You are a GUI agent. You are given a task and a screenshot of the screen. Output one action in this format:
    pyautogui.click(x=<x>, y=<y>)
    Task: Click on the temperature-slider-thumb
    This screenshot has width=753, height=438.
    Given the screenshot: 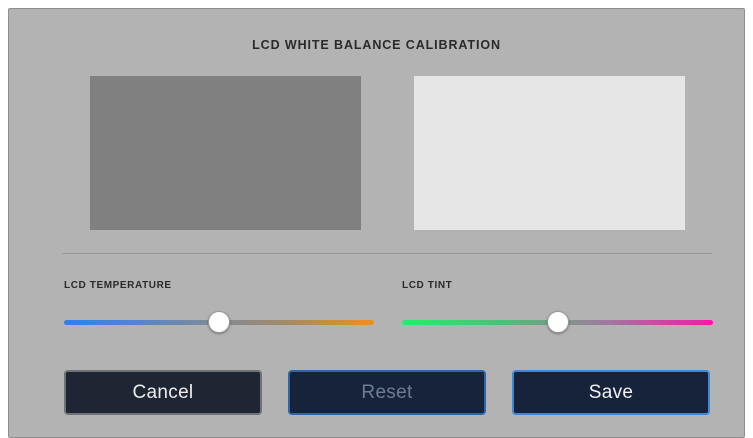 What is the action you would take?
    pyautogui.click(x=219, y=322)
    